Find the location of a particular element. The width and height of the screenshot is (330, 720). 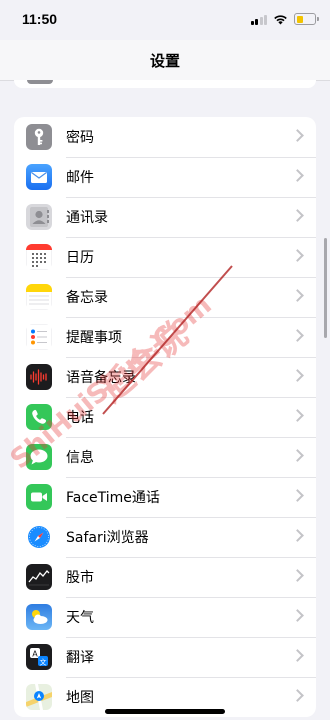

settings-row-safari: Safari浏览器 is located at coordinates (165, 537).